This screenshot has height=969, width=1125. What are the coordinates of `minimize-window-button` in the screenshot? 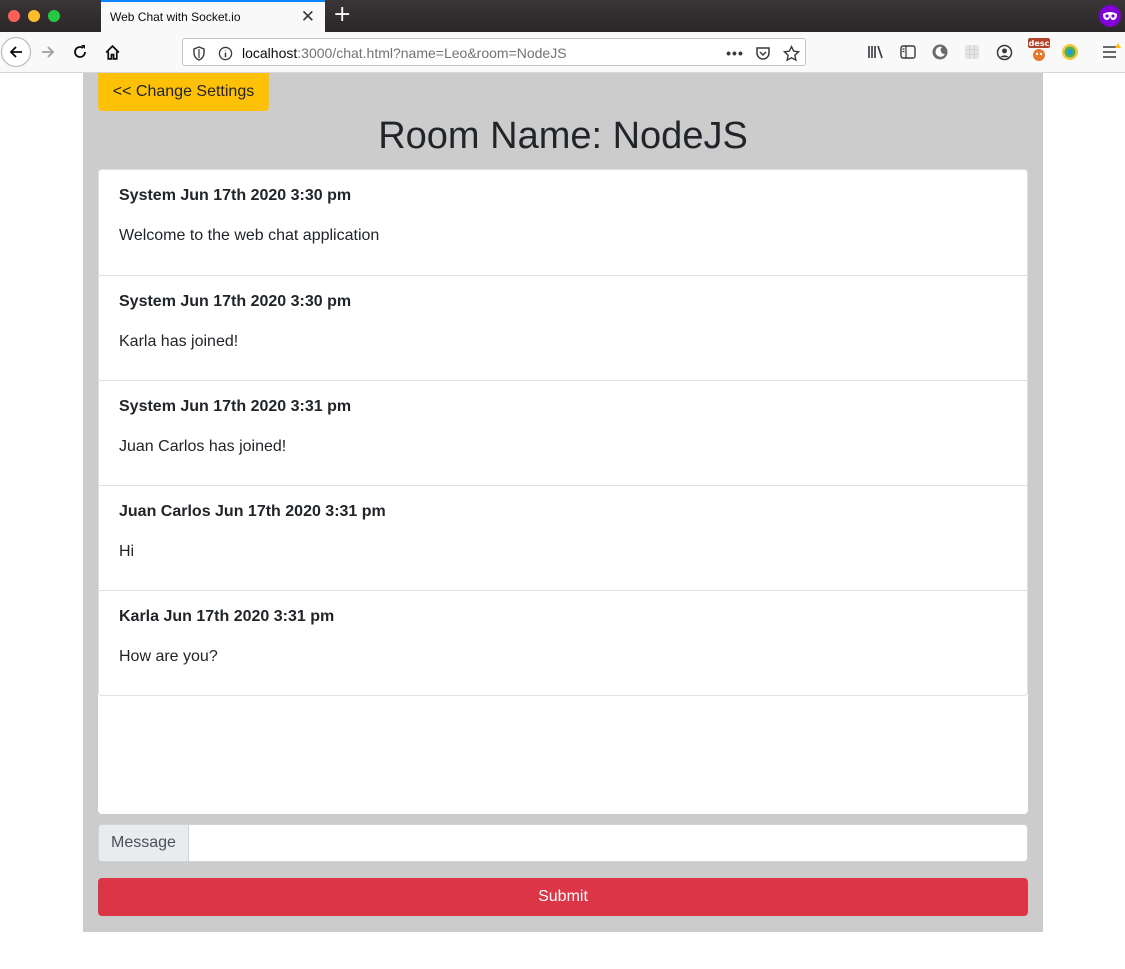 It's located at (34, 16).